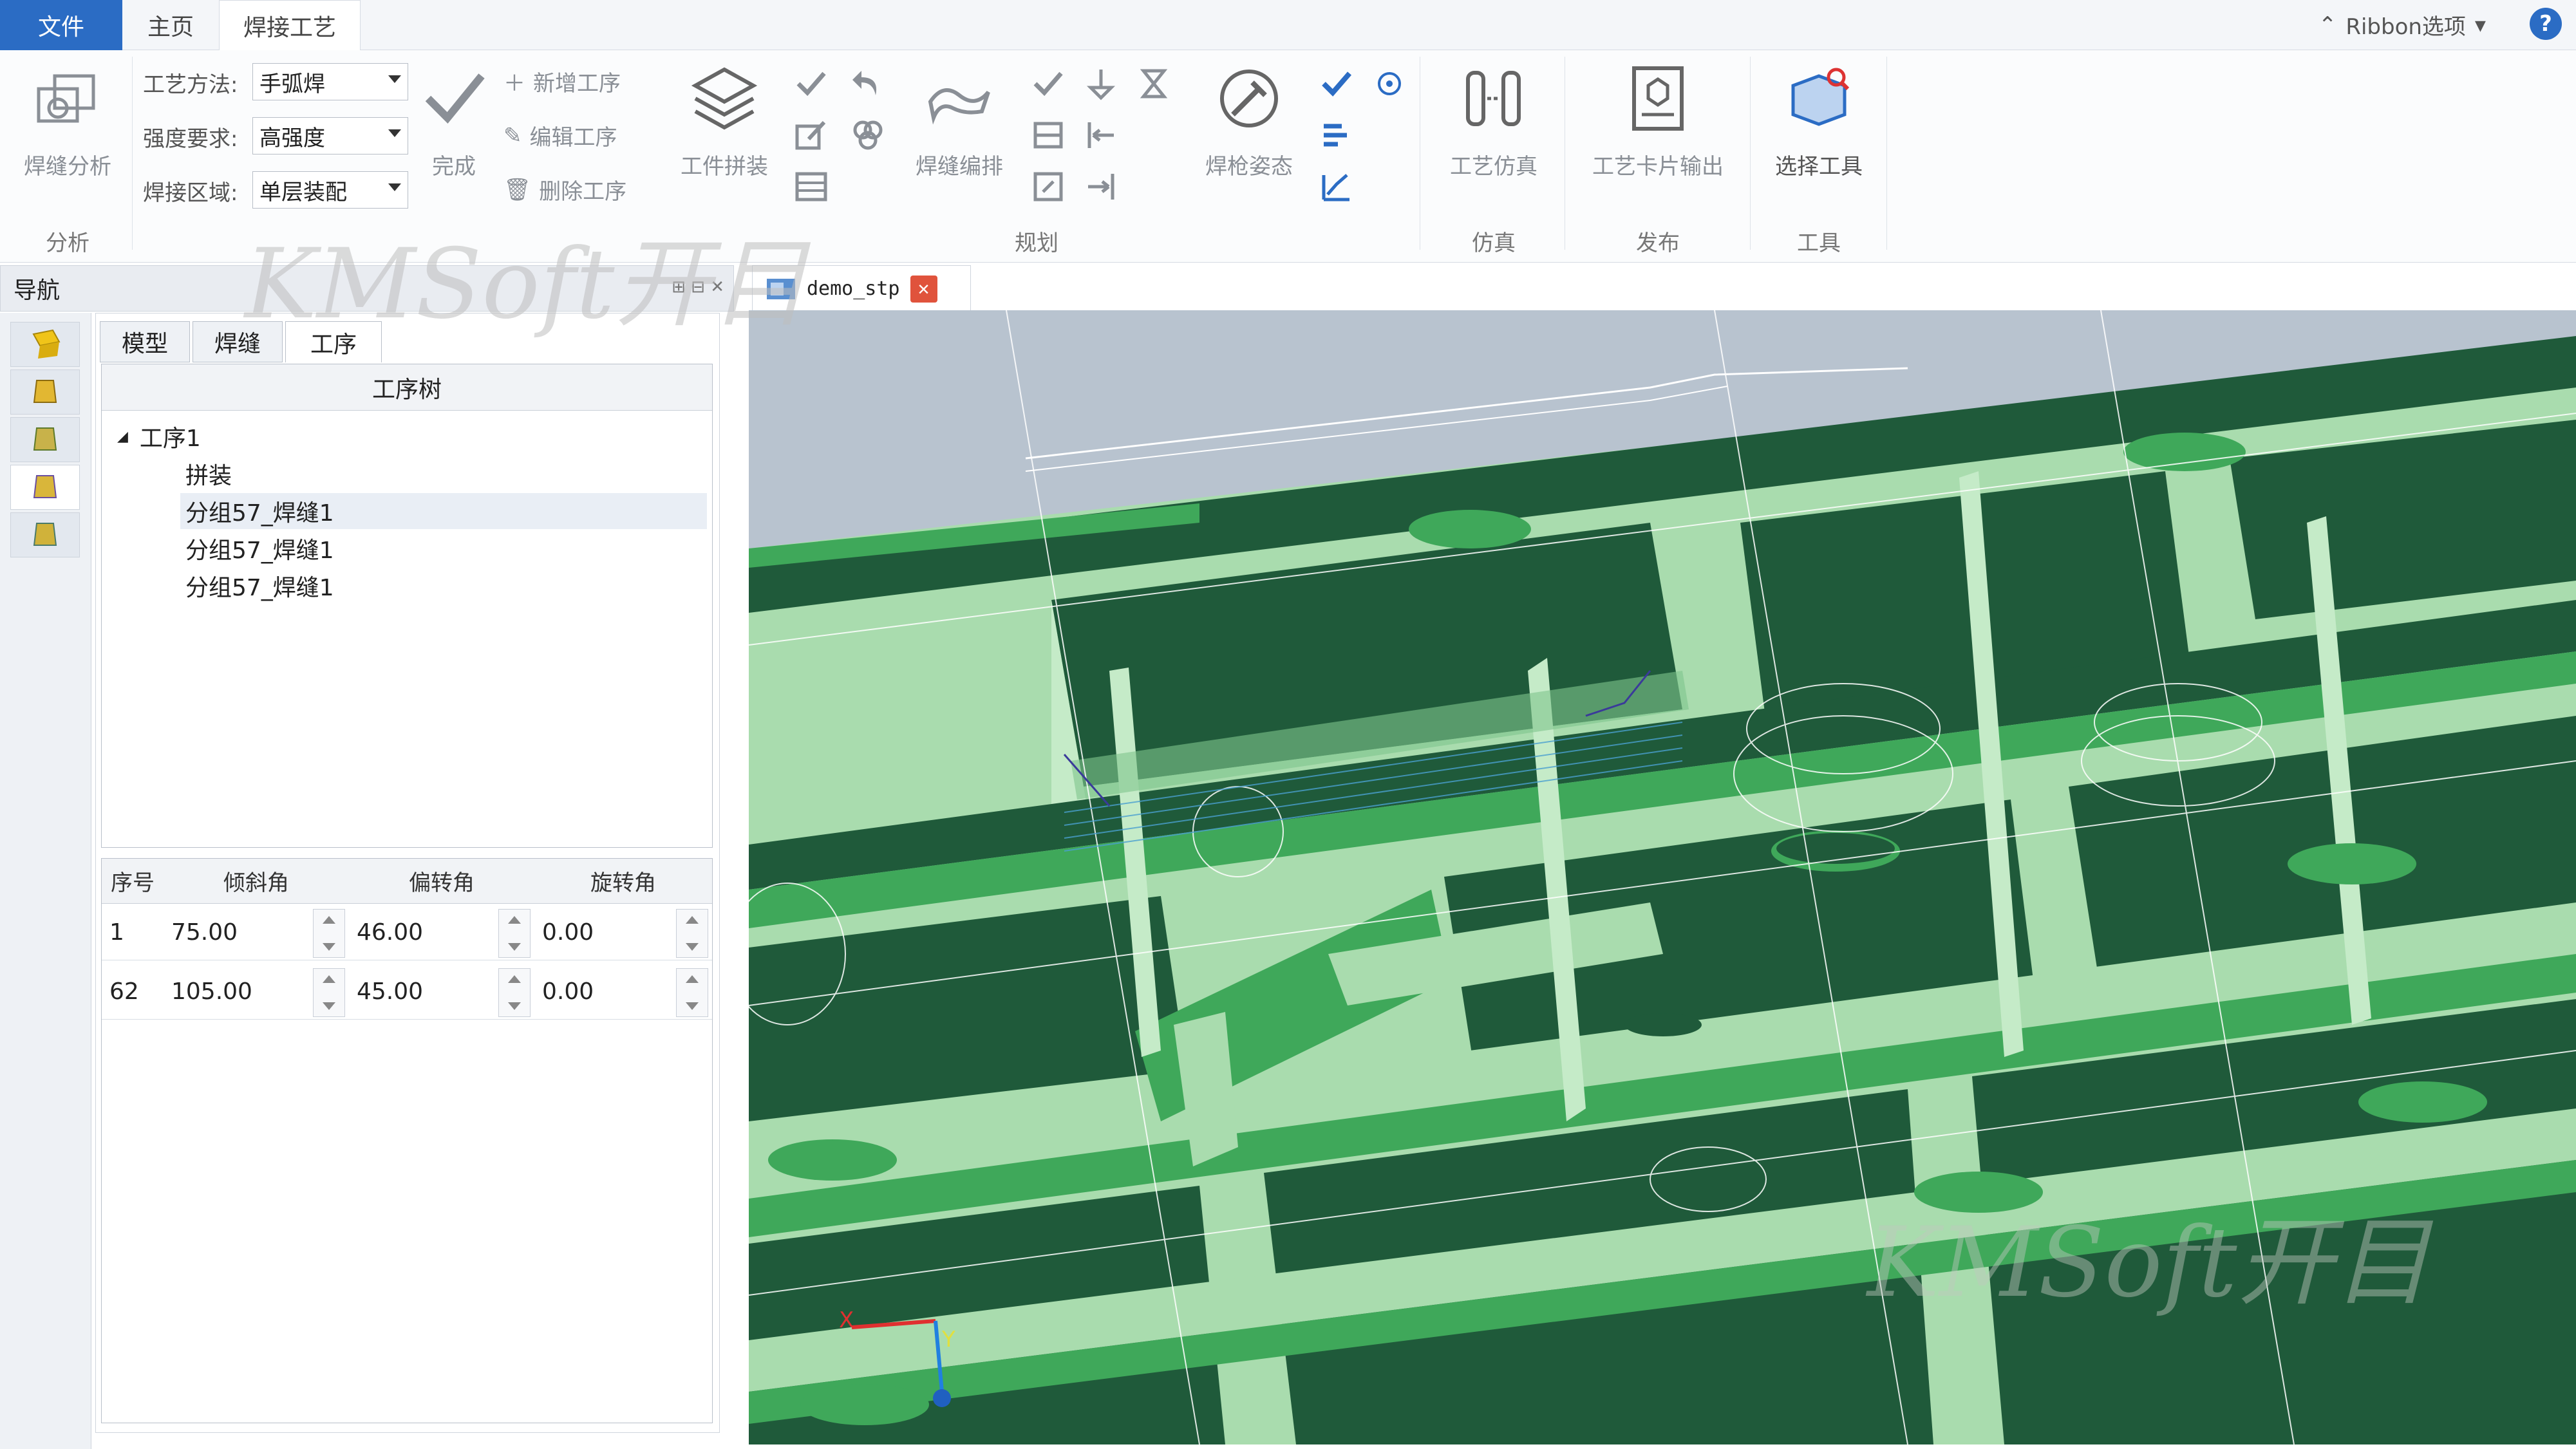 The width and height of the screenshot is (2576, 1449). Describe the element at coordinates (124, 992) in the screenshot. I see `cell-id: 62` at that location.